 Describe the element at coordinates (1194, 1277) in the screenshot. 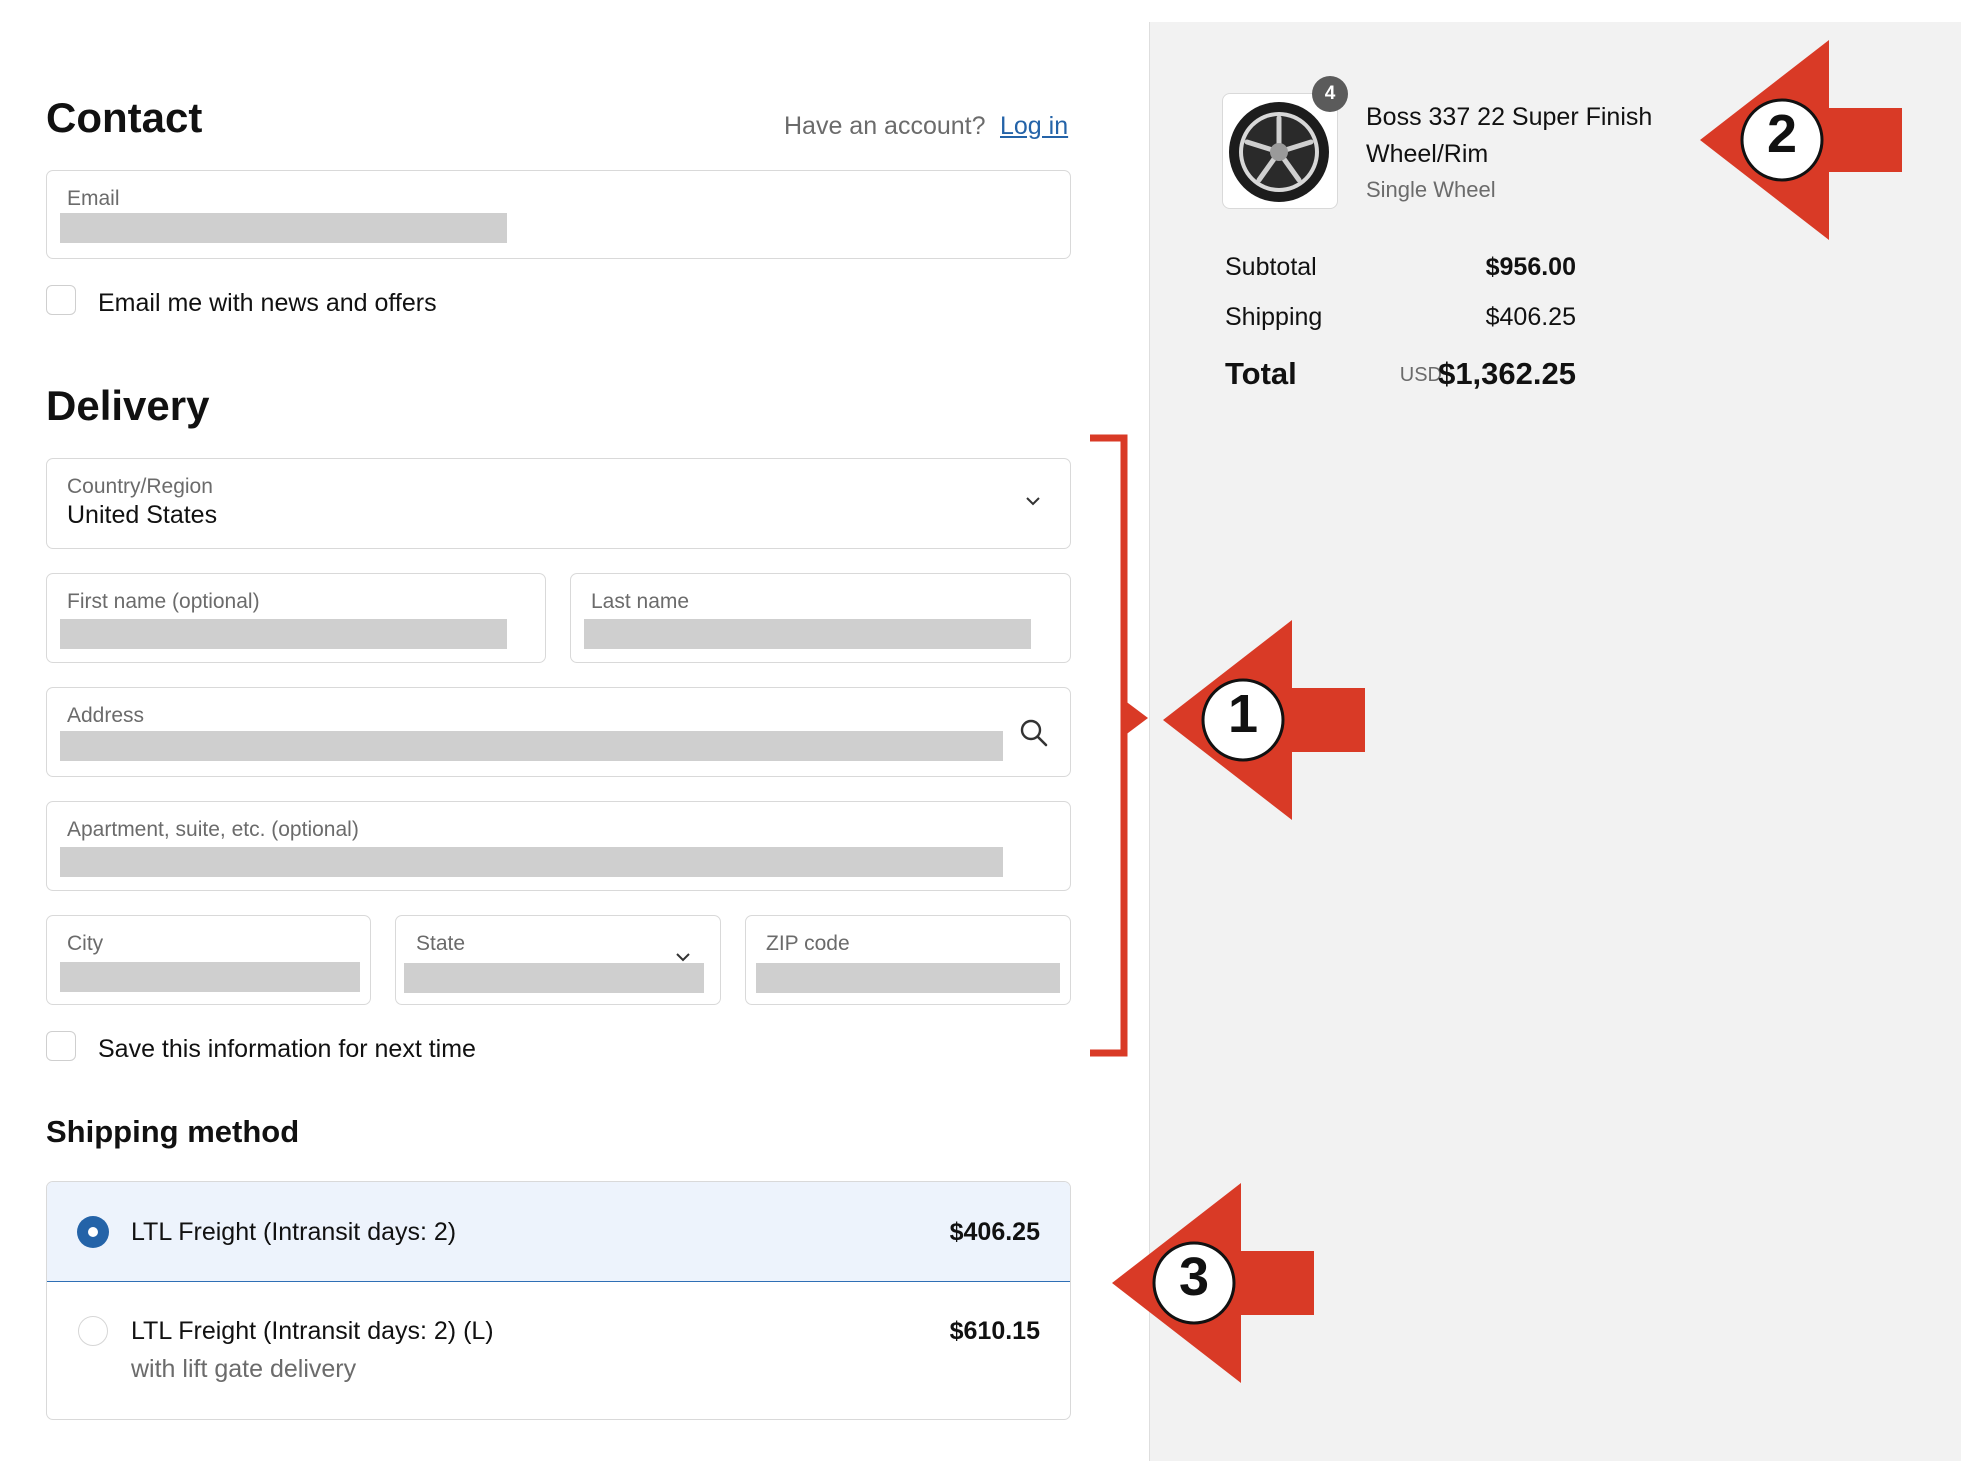

I see `annotation-number-3: 3` at that location.